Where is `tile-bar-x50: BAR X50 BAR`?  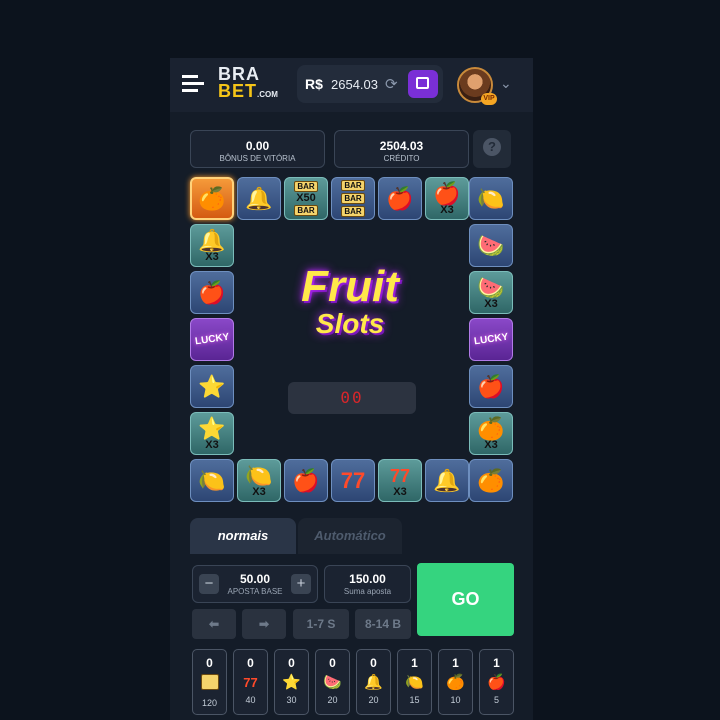 tile-bar-x50: BAR X50 BAR is located at coordinates (306, 198).